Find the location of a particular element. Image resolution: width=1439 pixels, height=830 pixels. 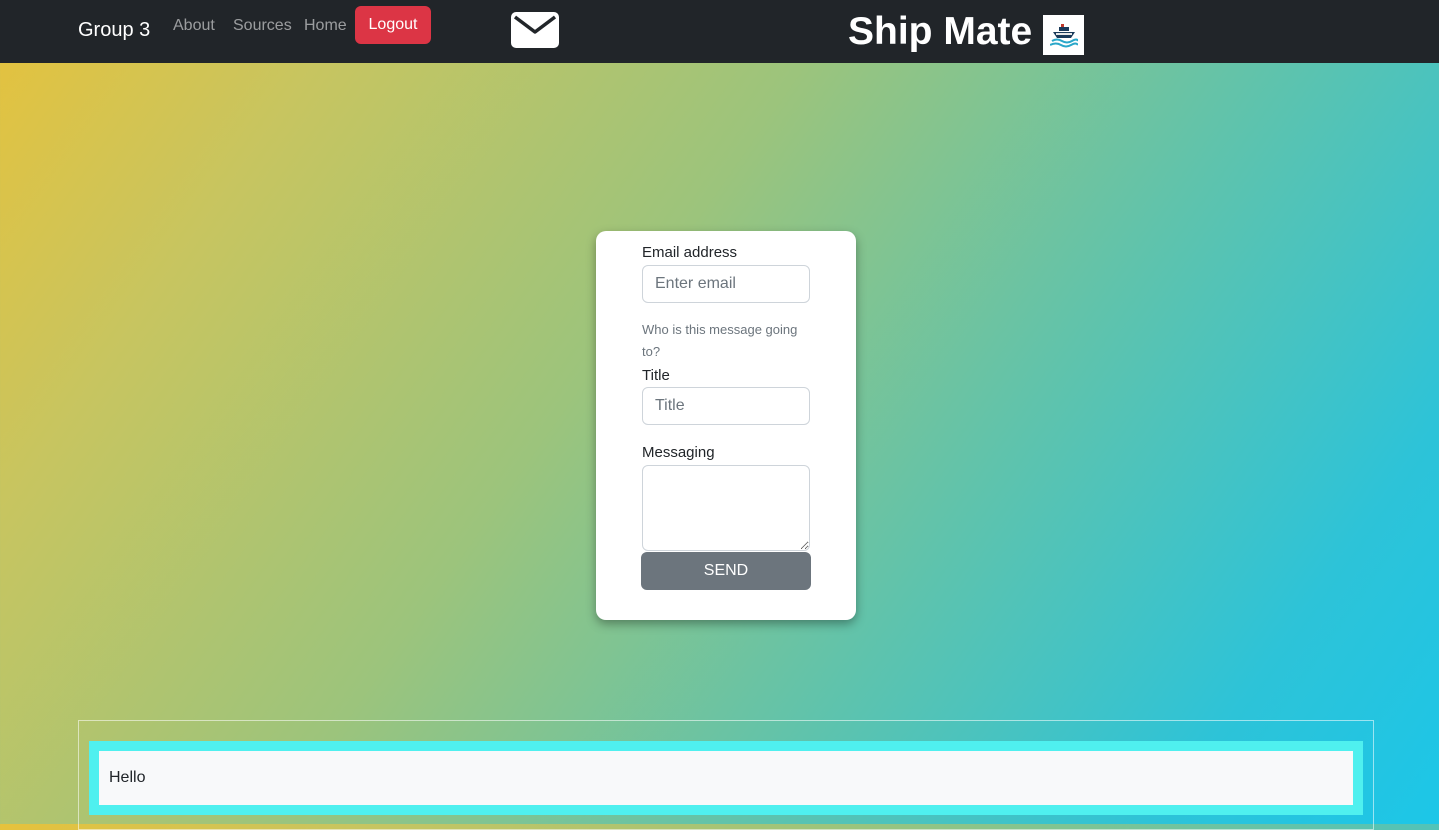

logout-button: Logout is located at coordinates (393, 25).